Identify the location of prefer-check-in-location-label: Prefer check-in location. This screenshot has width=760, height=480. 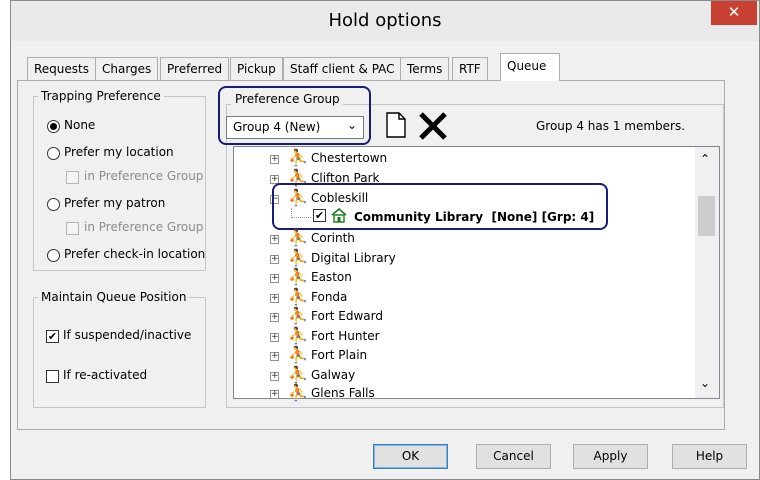
(135, 254).